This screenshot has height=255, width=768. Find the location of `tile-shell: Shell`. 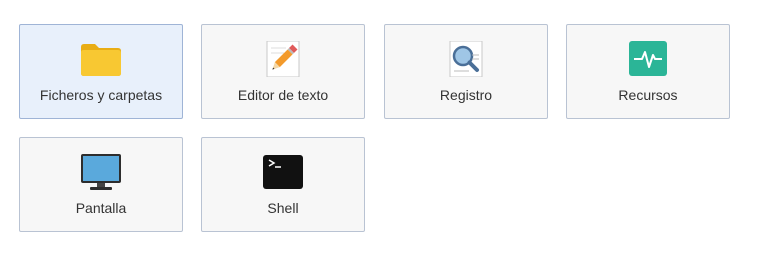

tile-shell: Shell is located at coordinates (283, 184).